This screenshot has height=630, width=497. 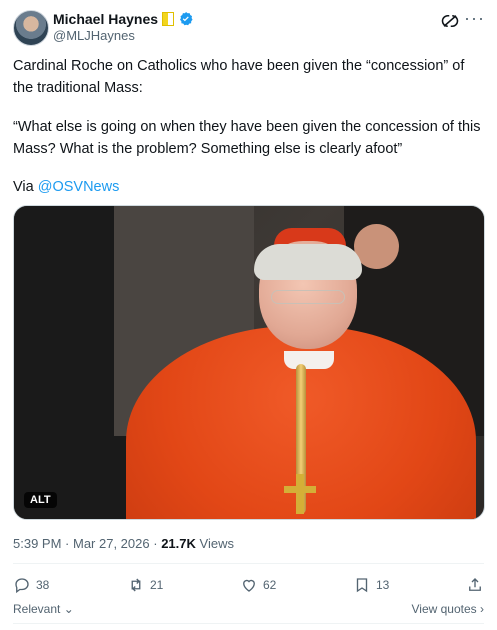 I want to click on views-text: Views, so click(x=216, y=543).